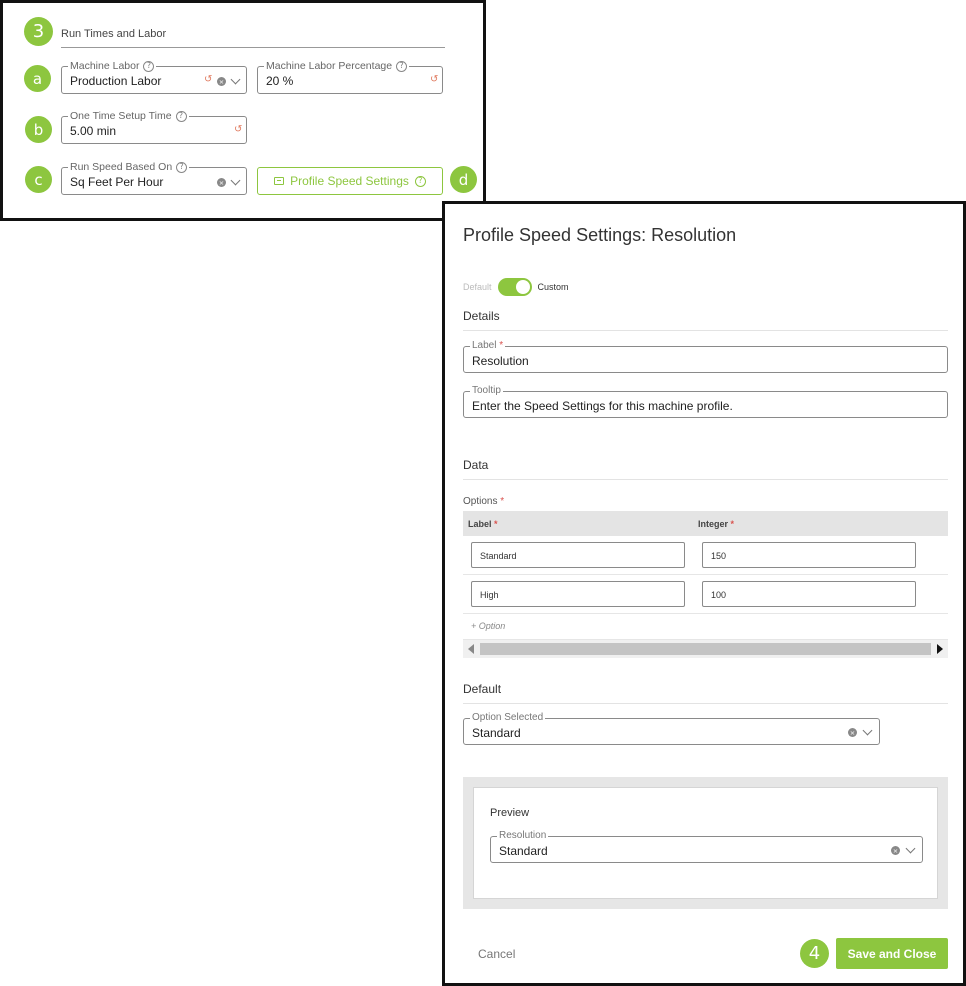 The width and height of the screenshot is (966, 986). Describe the element at coordinates (480, 524) in the screenshot. I see `column-header-label-text: Label` at that location.